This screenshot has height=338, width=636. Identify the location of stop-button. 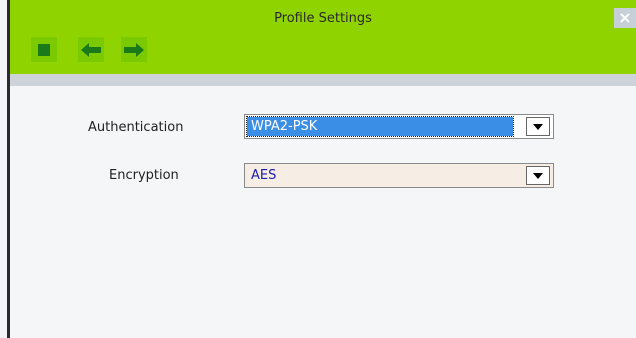
(44, 49).